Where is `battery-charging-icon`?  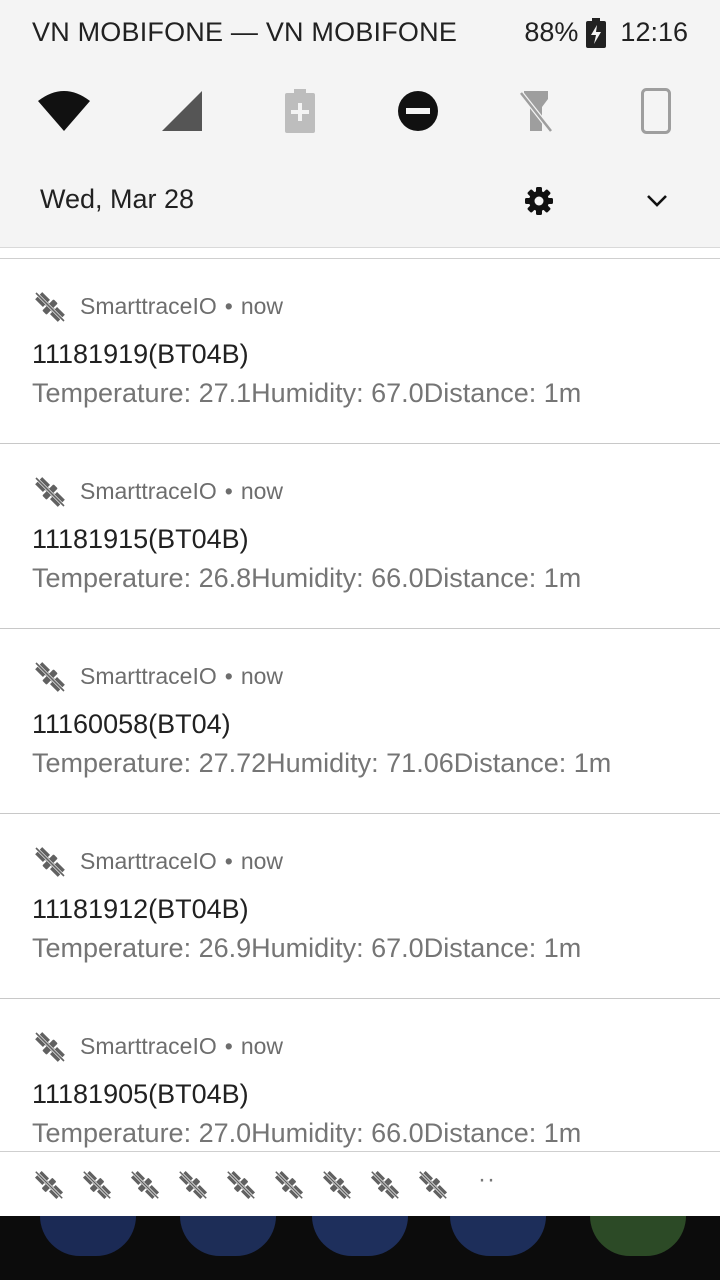 battery-charging-icon is located at coordinates (596, 32).